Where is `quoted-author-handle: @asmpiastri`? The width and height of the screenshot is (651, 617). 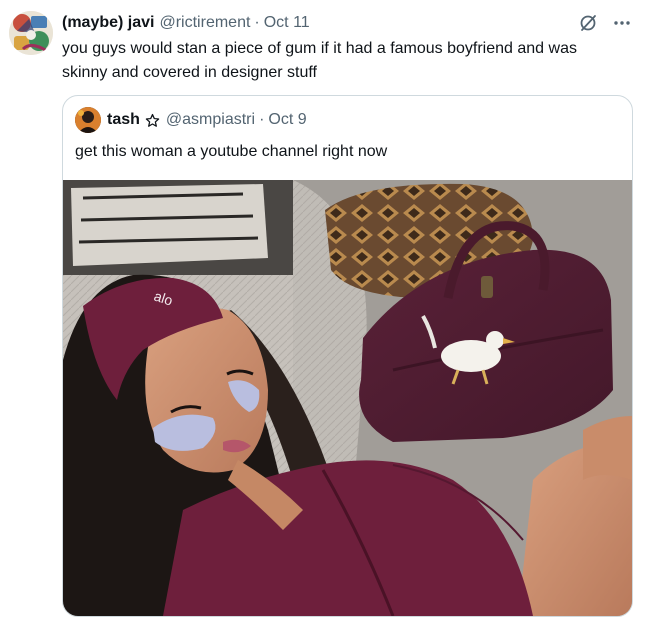 quoted-author-handle: @asmpiastri is located at coordinates (210, 120).